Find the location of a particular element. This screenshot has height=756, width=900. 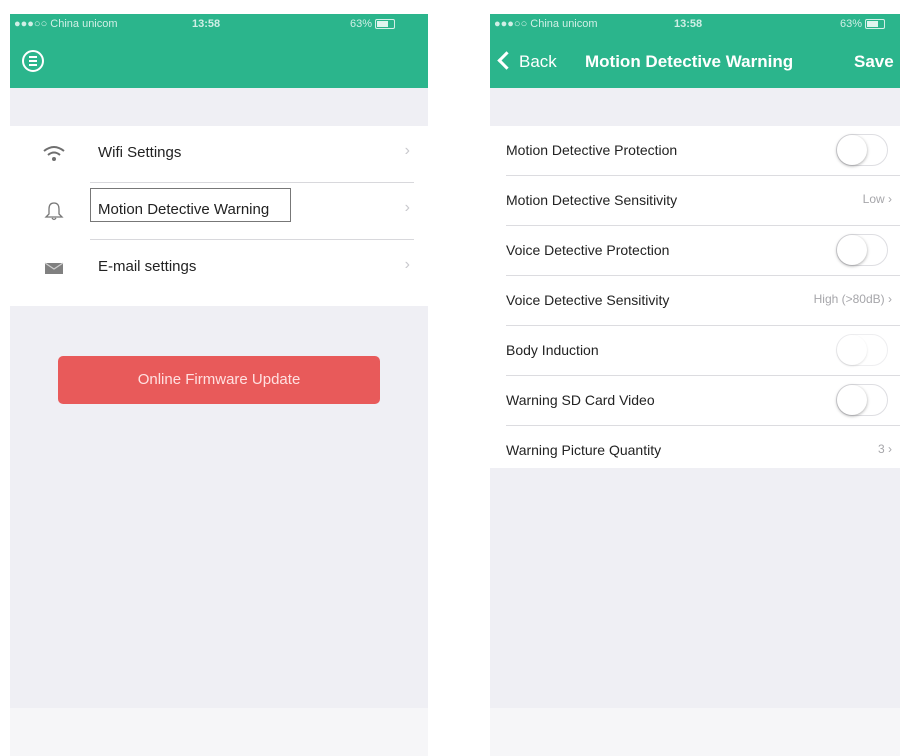

list-item-motion-detective-warning: Motion Detective Warning › is located at coordinates (219, 211).